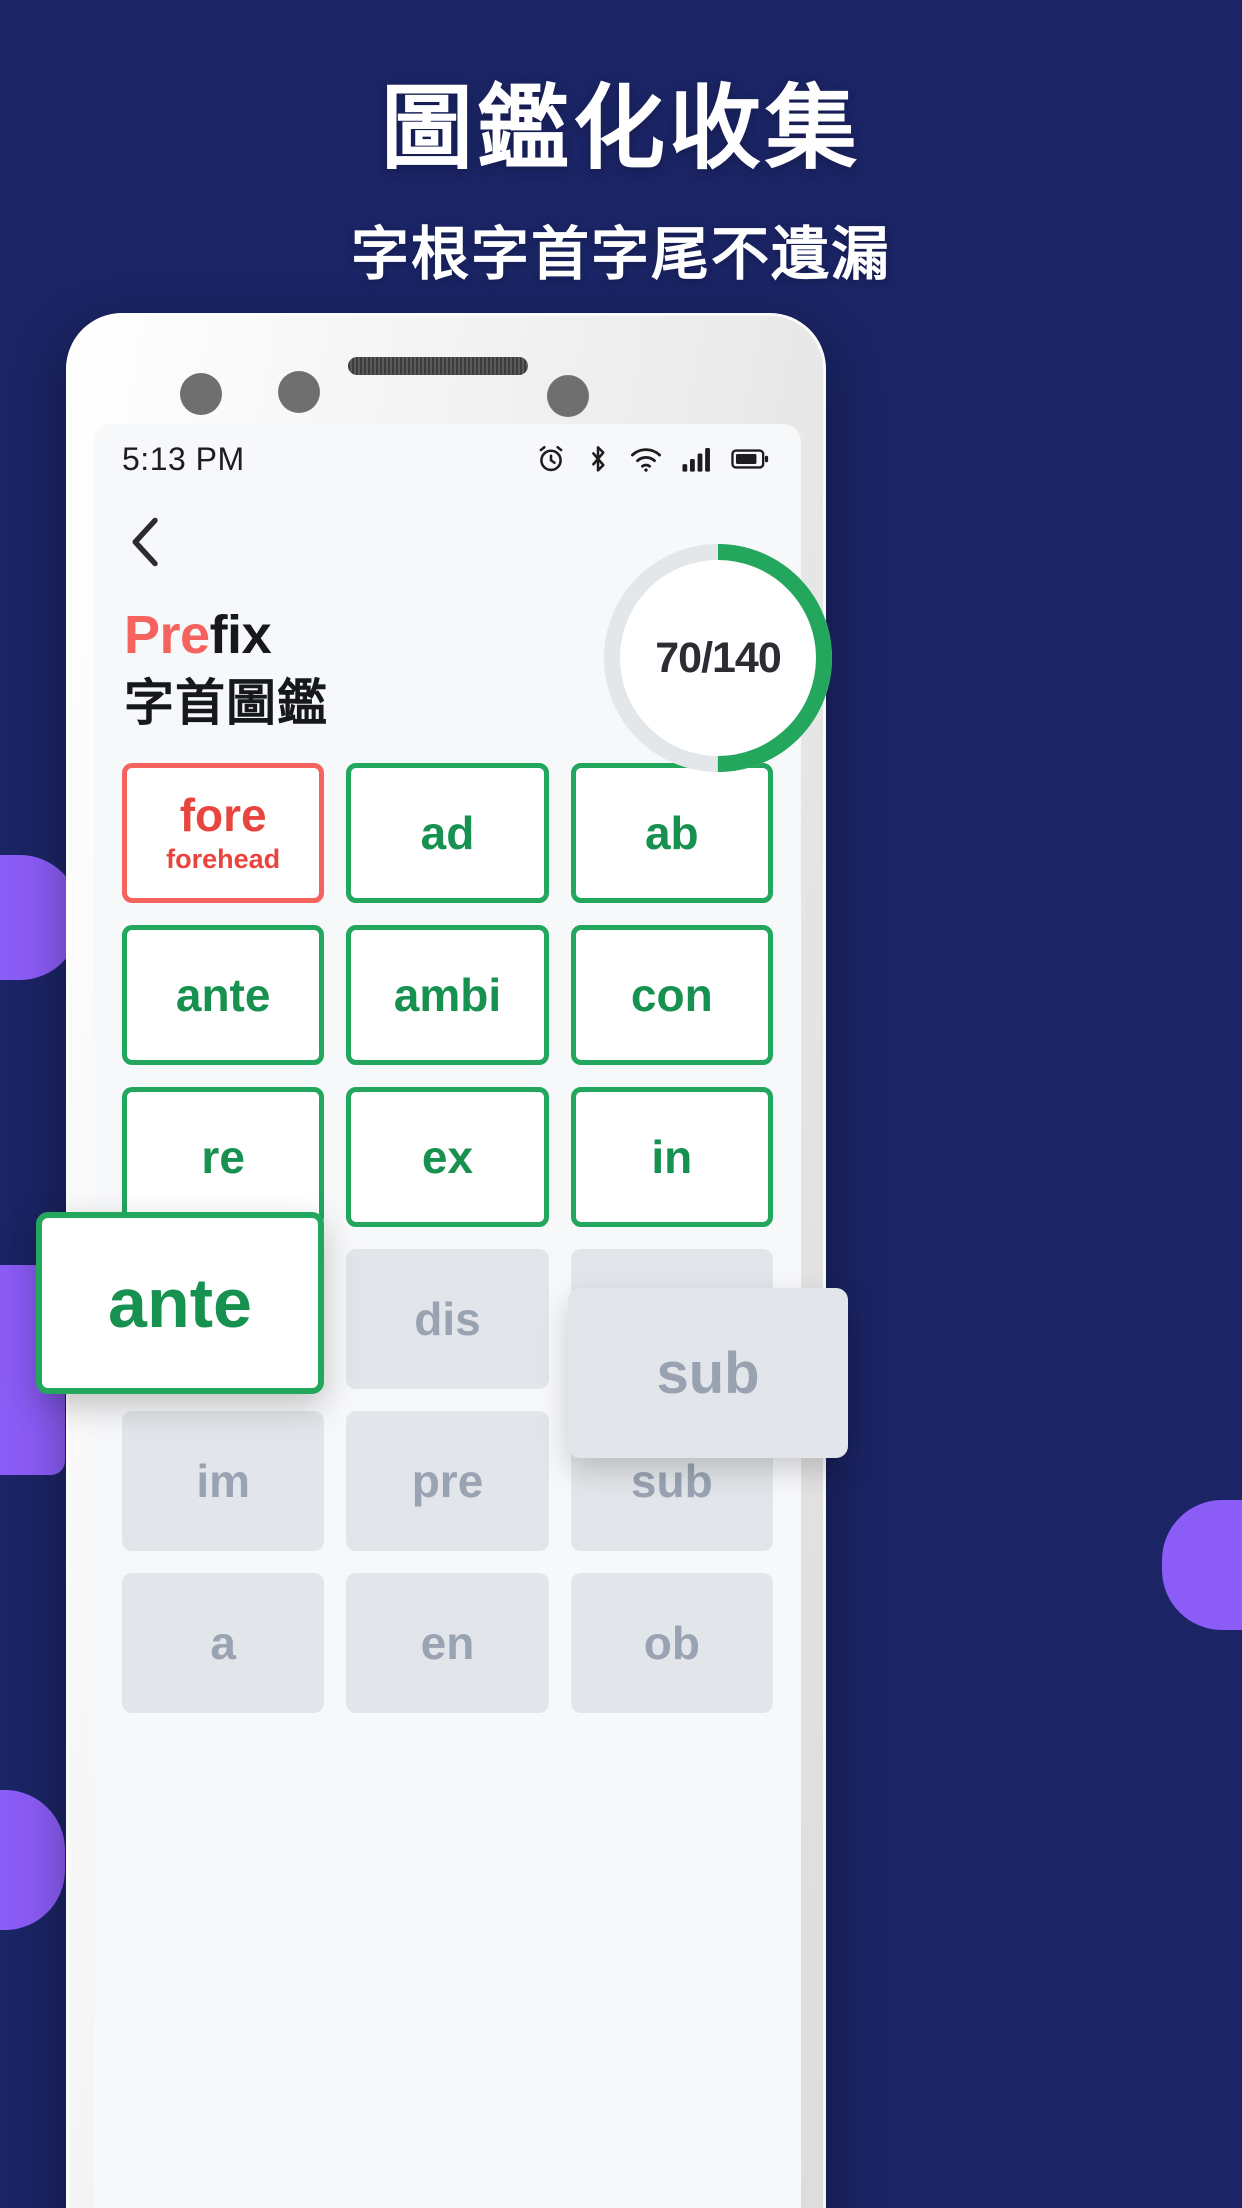  What do you see at coordinates (32, 1860) in the screenshot?
I see `decorative-blob-left-bottom` at bounding box center [32, 1860].